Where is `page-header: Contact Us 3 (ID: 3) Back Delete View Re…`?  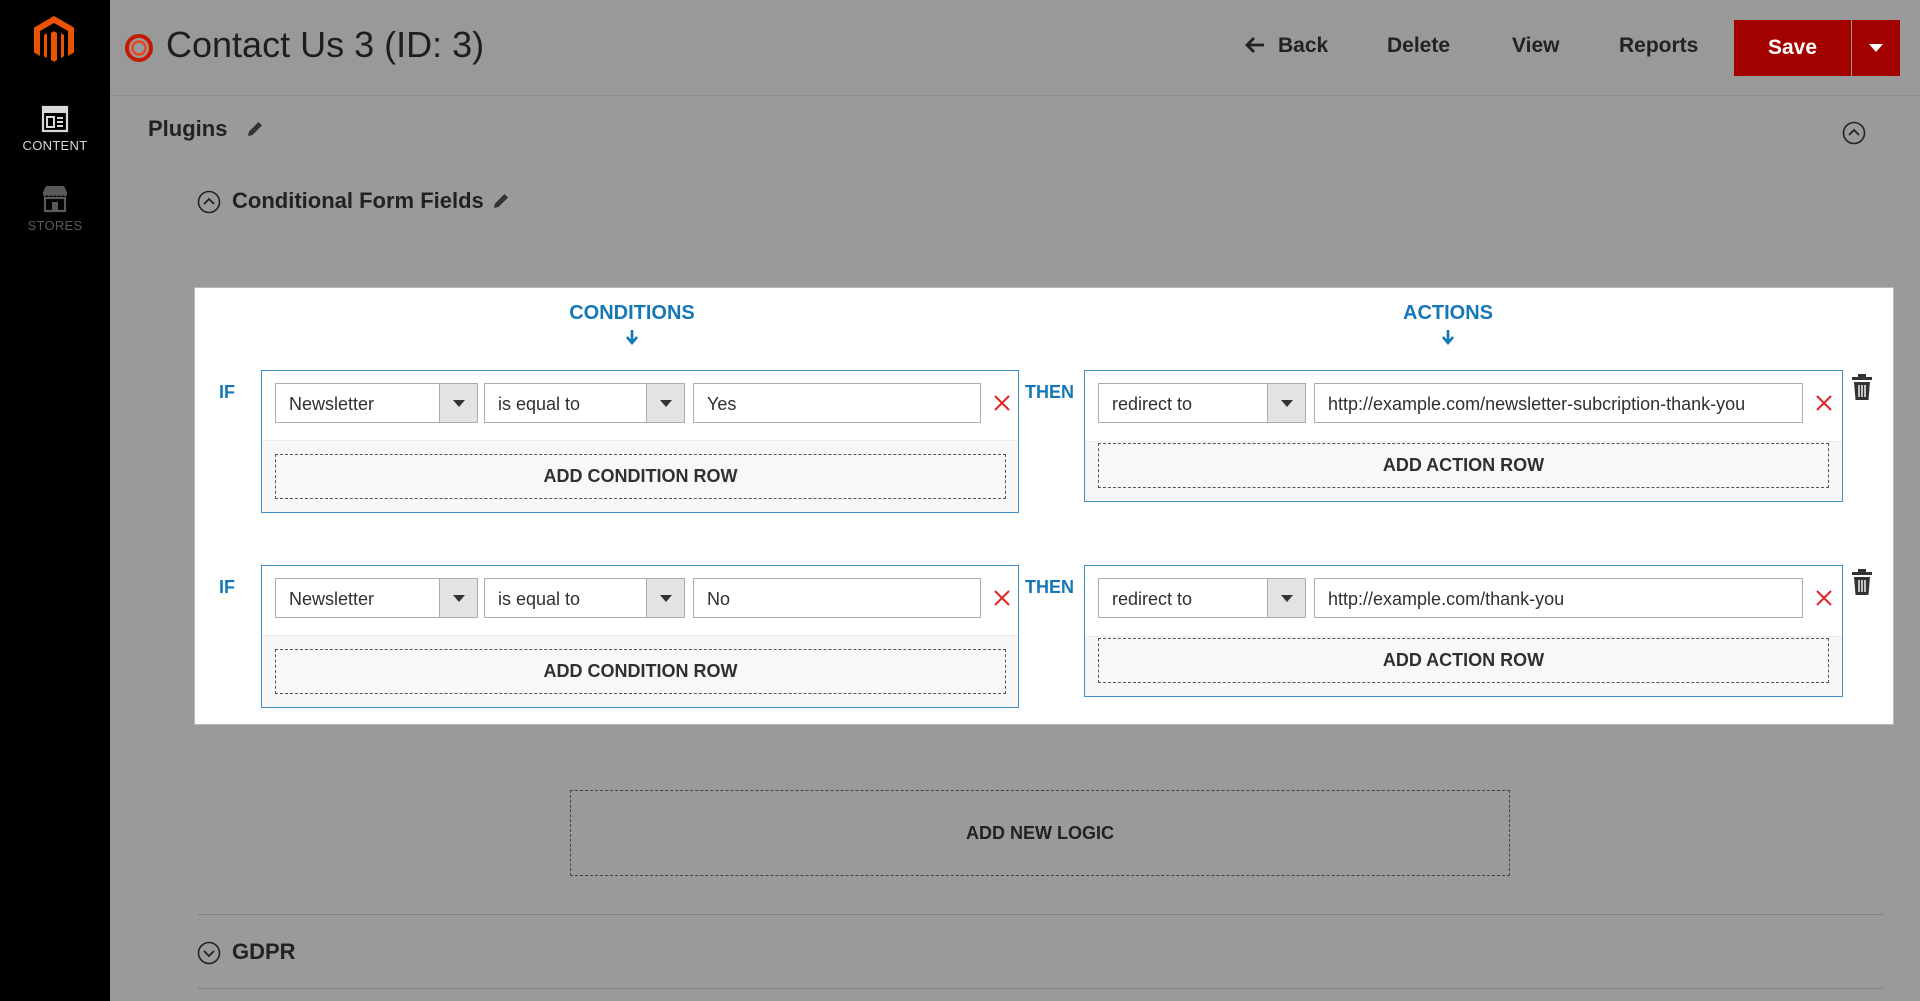
page-header: Contact Us 3 (ID: 3) Back Delete View Re… is located at coordinates (1015, 48).